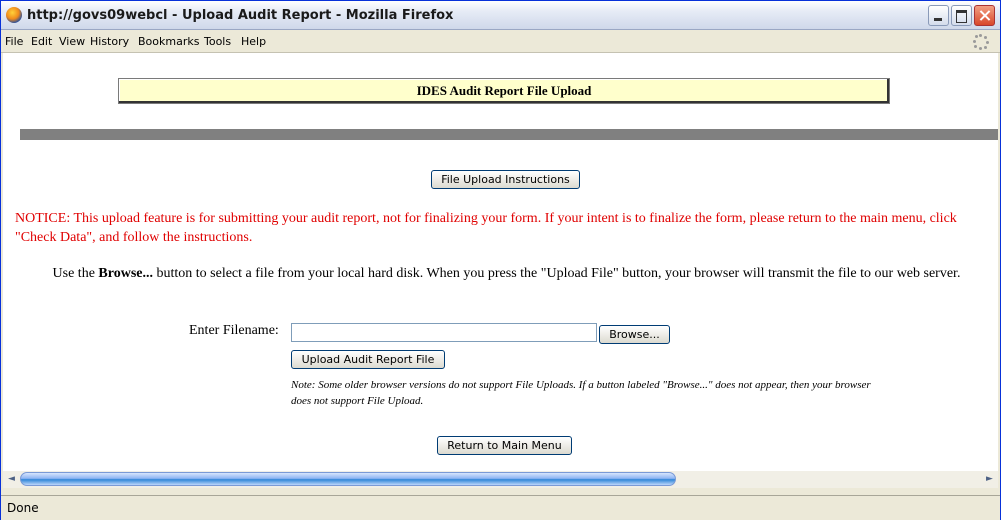  Describe the element at coordinates (75, 273) in the screenshot. I see `instructions-pre: Use the` at that location.